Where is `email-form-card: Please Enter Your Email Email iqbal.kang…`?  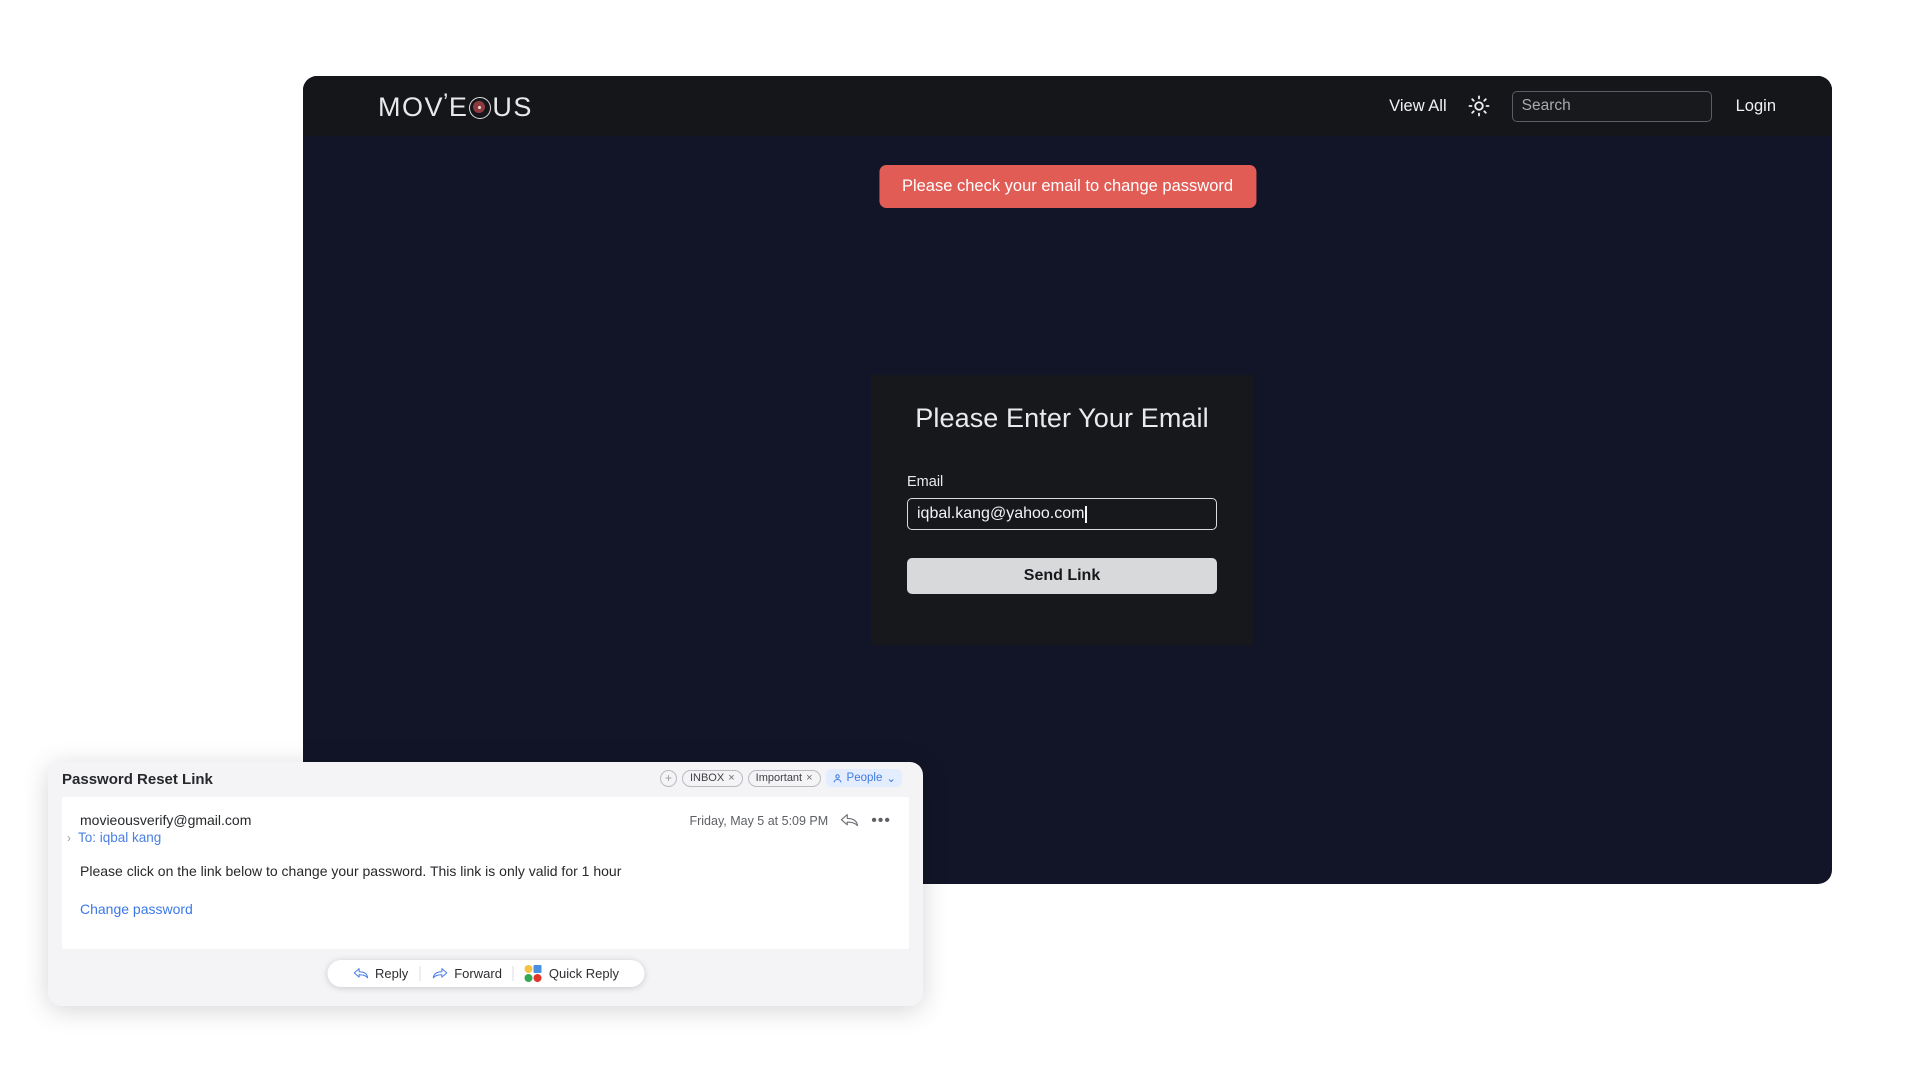
email-form-card: Please Enter Your Email Email iqbal.kang… is located at coordinates (1062, 510).